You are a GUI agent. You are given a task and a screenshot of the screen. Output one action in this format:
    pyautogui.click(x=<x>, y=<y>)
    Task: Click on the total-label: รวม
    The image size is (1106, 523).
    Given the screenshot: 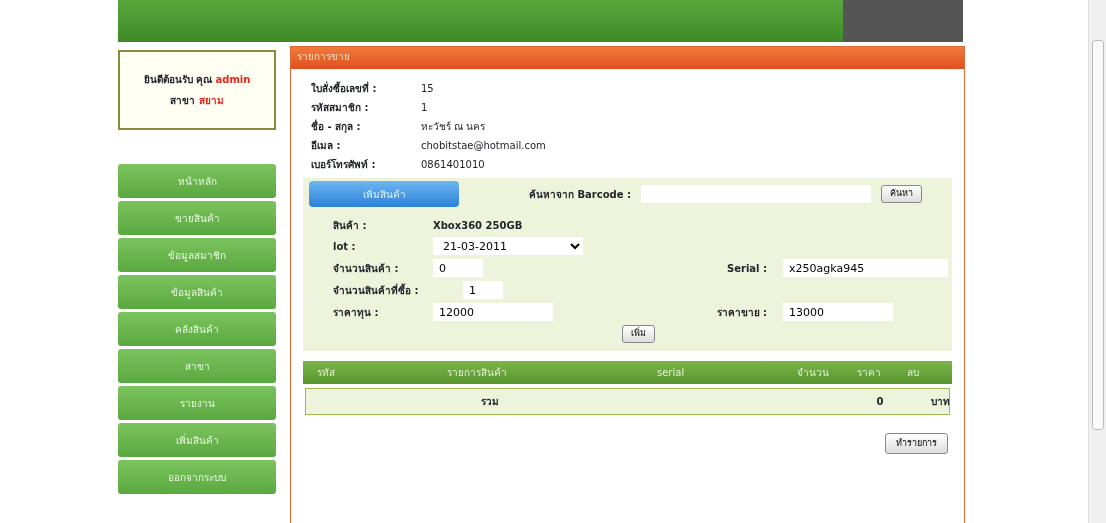 What is the action you would take?
    pyautogui.click(x=490, y=401)
    